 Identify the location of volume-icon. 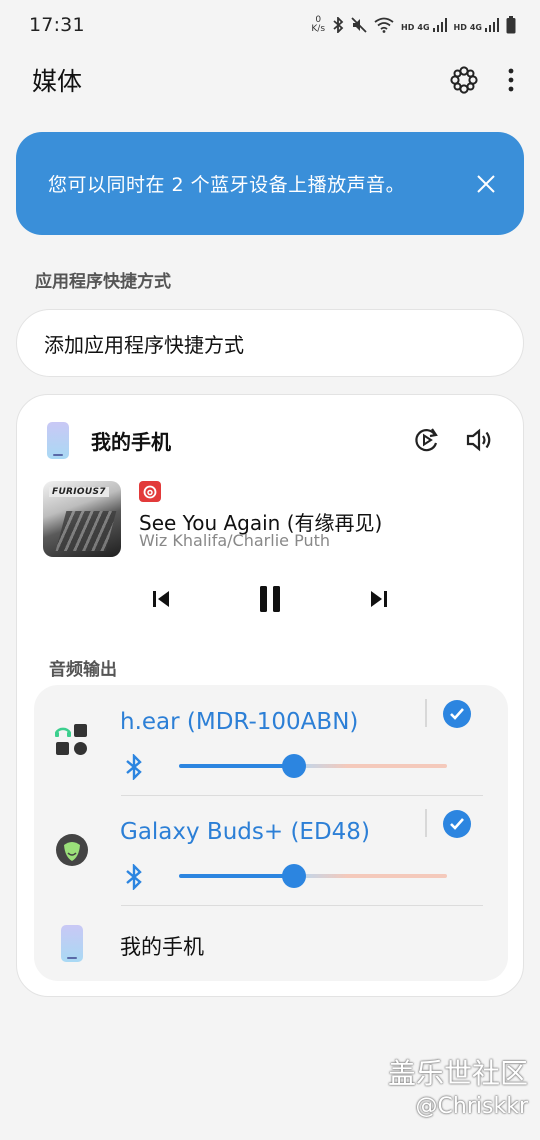
(479, 440).